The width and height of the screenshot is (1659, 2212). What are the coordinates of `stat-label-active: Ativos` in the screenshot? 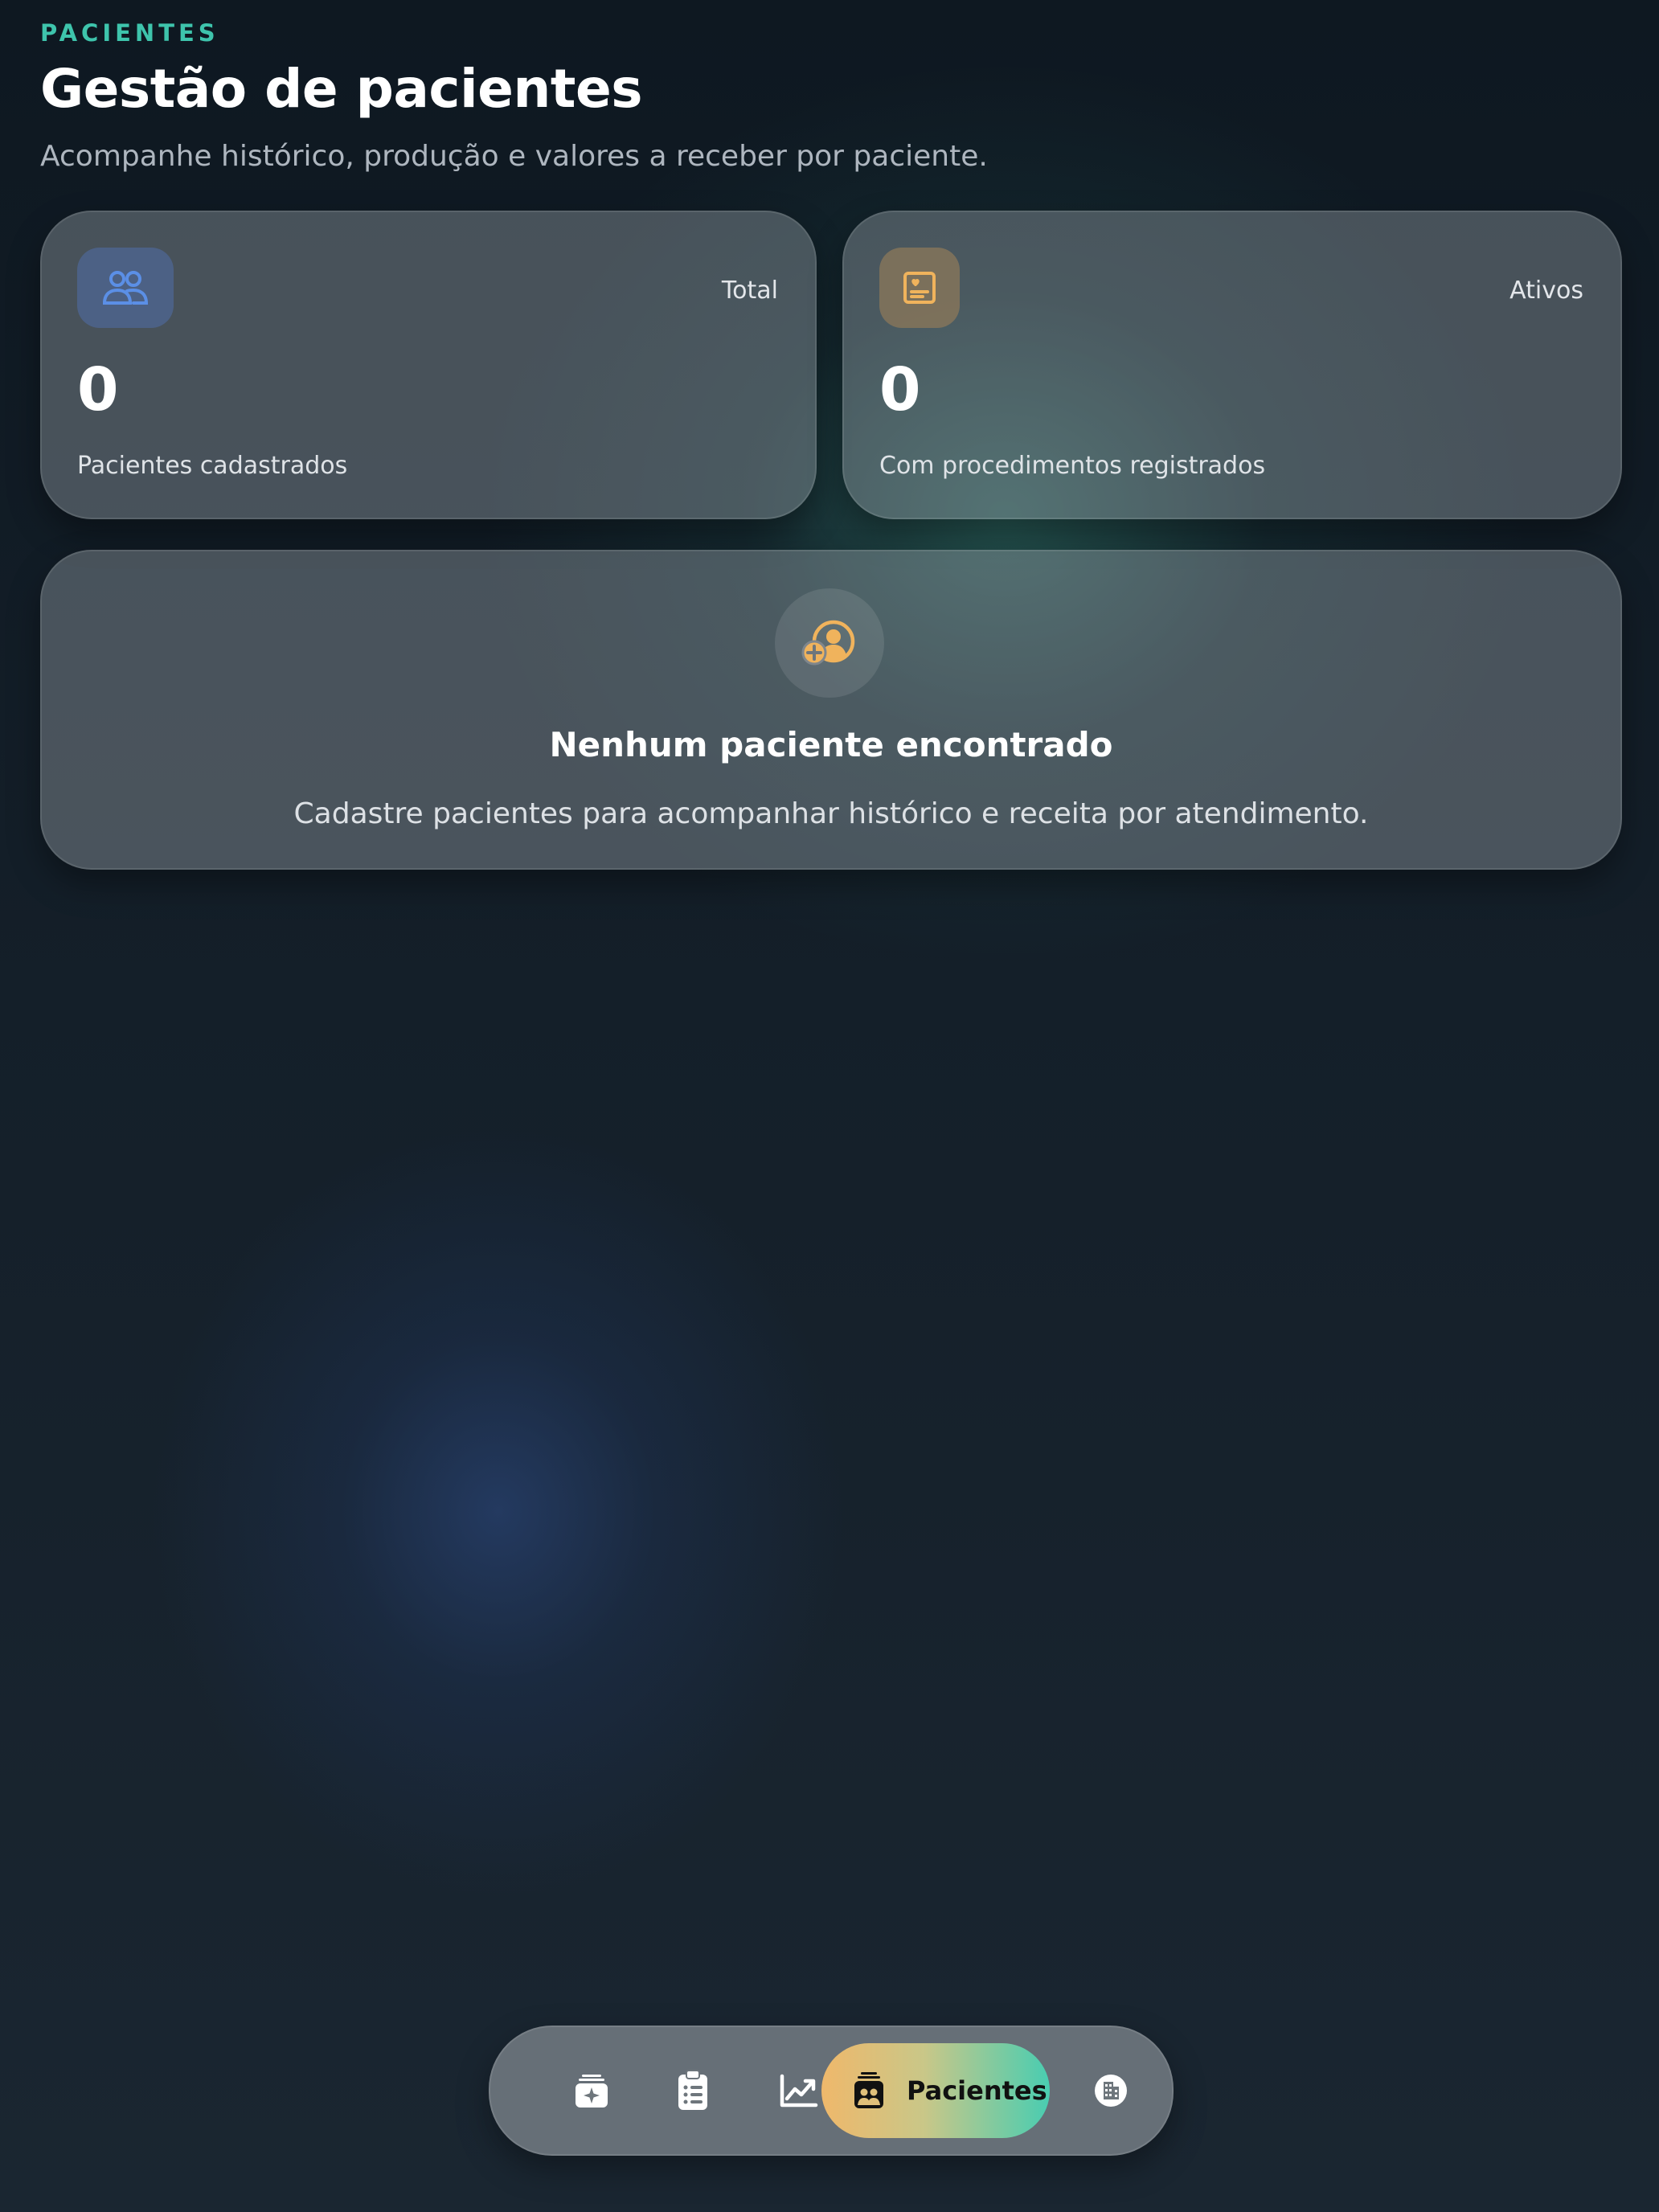 It's located at (1546, 290).